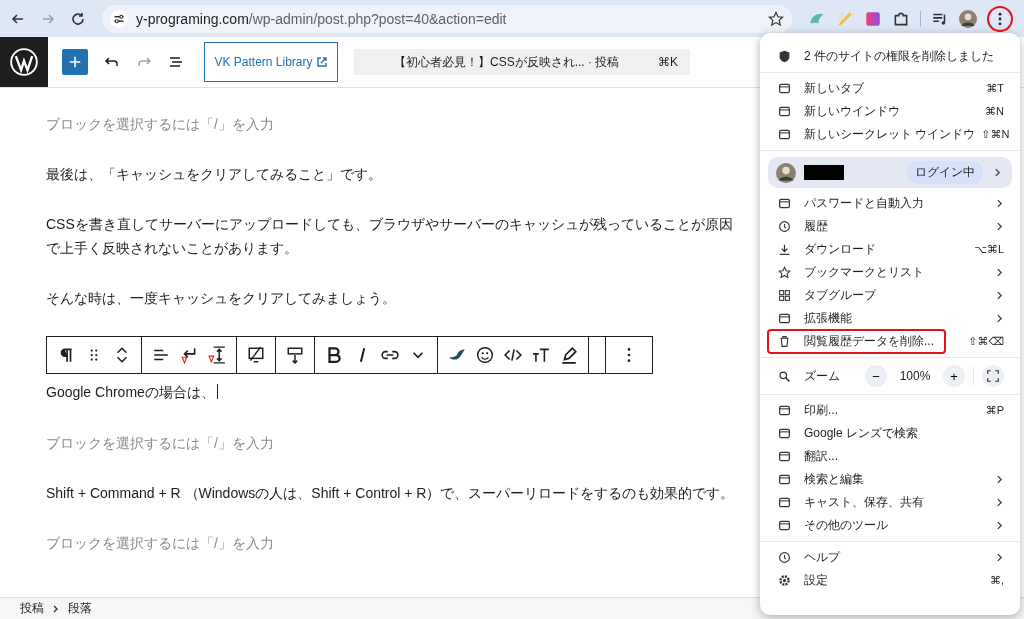  Describe the element at coordinates (994, 88) in the screenshot. I see `shortcut-text: ⌘T` at that location.